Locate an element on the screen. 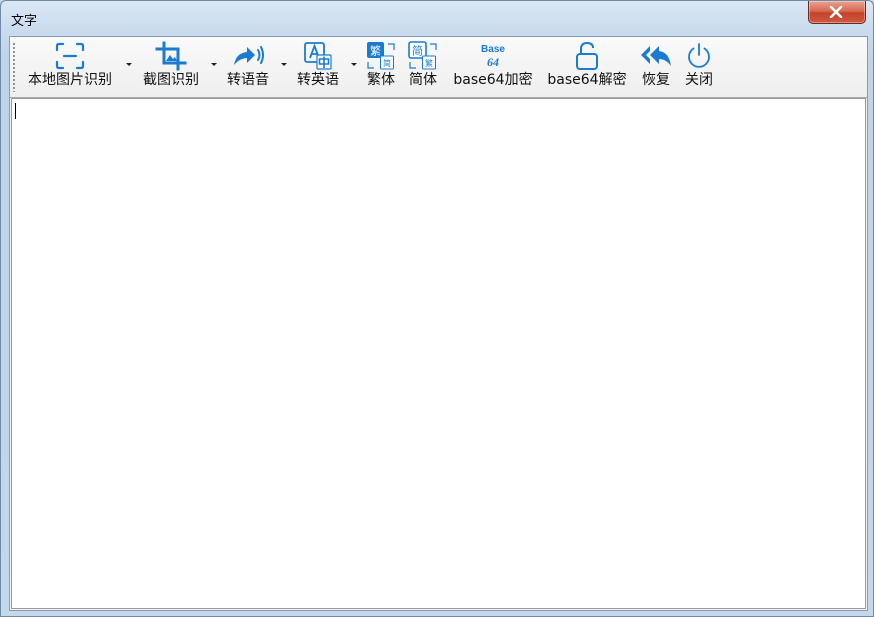  base64-decode-label: base64解密 is located at coordinates (587, 80).